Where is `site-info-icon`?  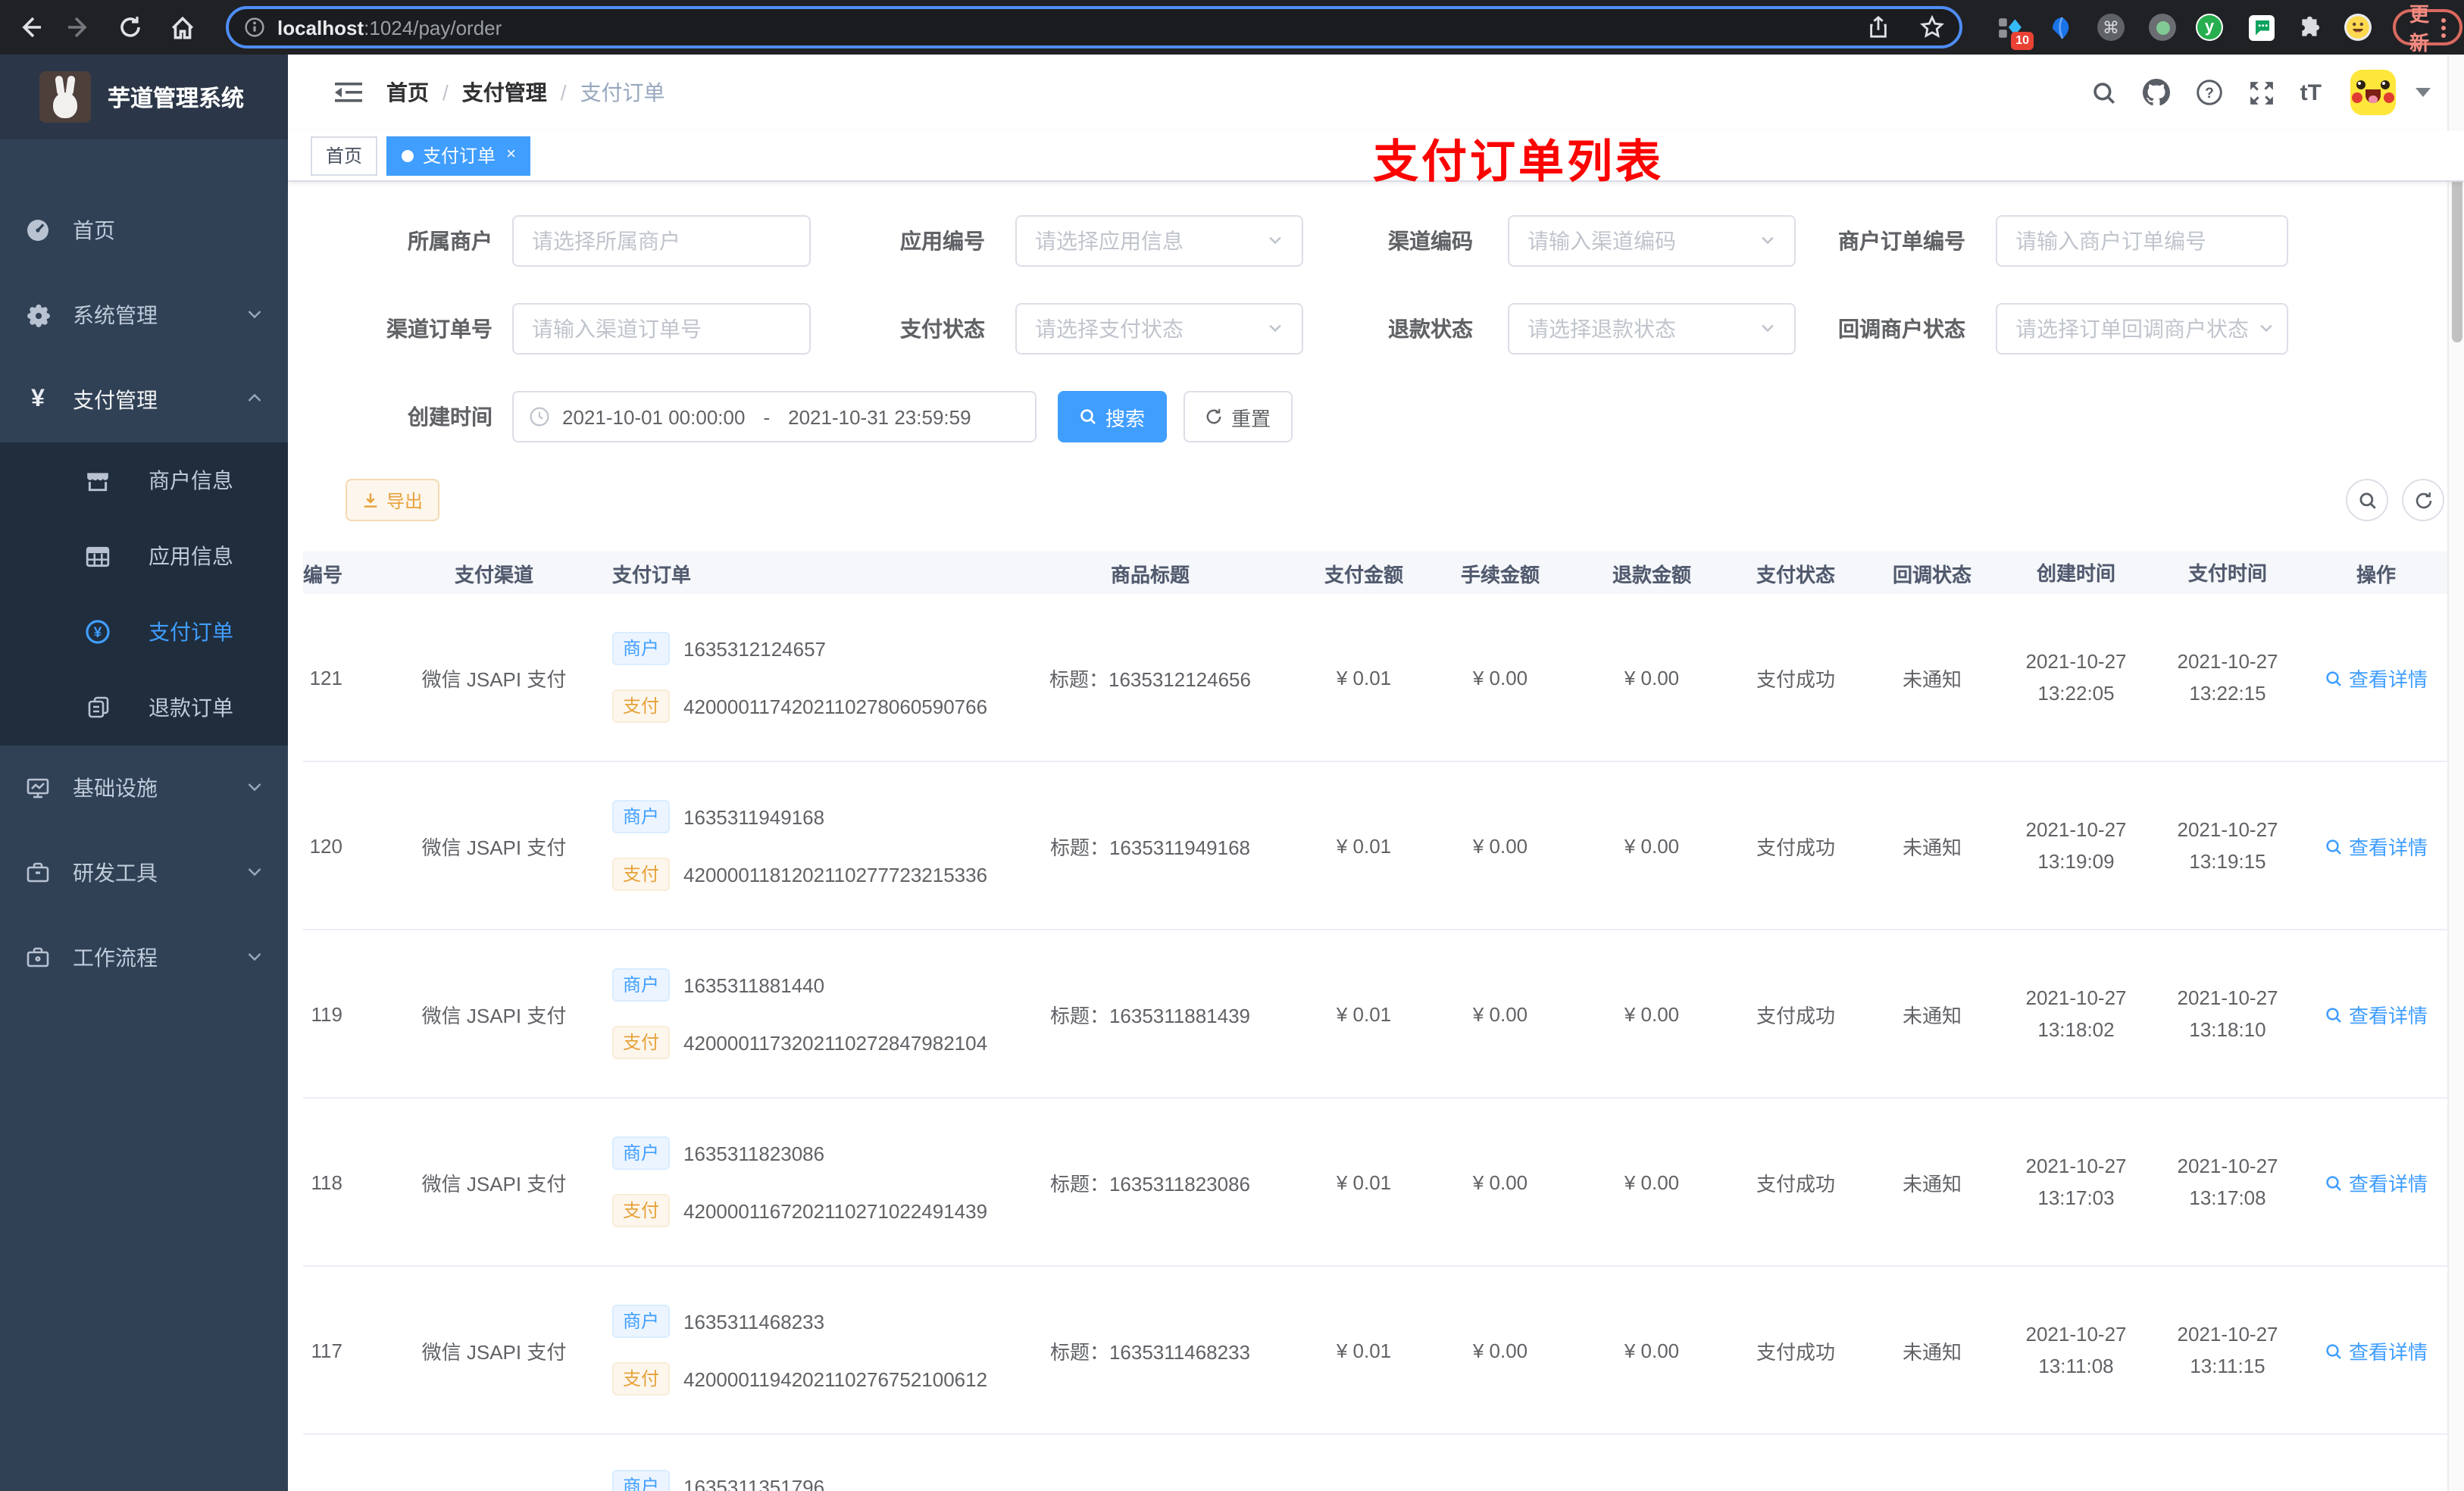
site-info-icon is located at coordinates (254, 27).